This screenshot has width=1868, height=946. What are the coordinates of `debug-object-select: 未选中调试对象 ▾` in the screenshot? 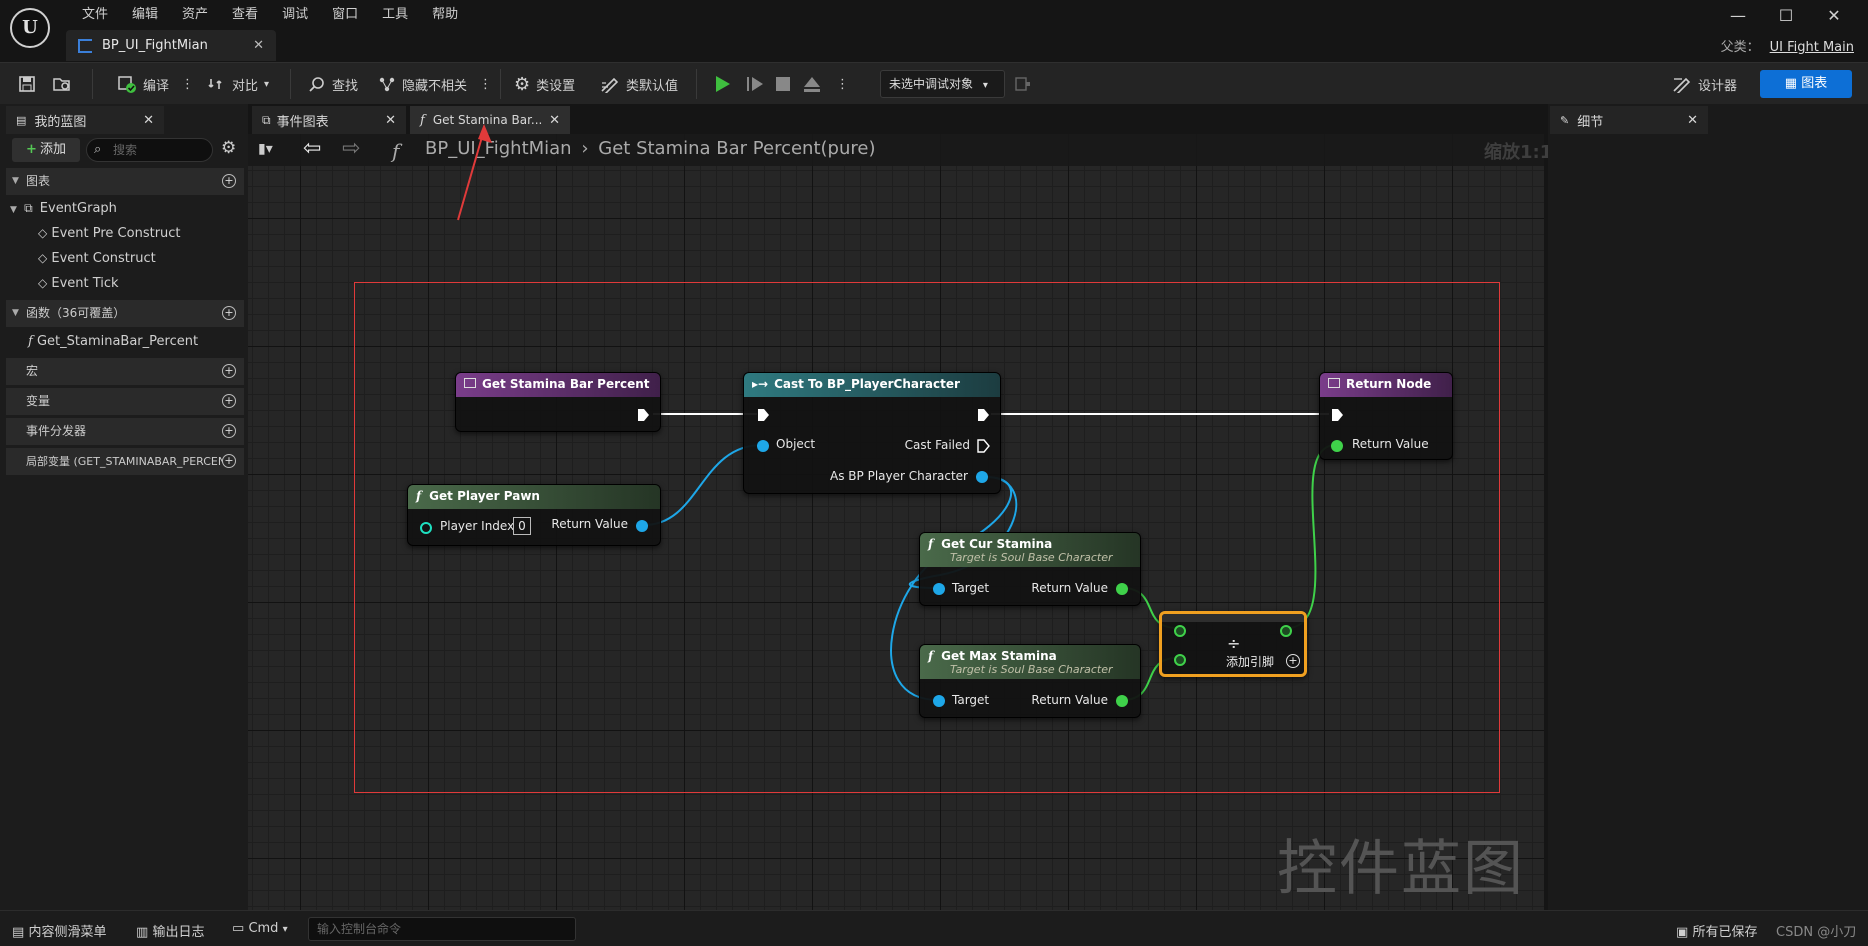 It's located at (942, 84).